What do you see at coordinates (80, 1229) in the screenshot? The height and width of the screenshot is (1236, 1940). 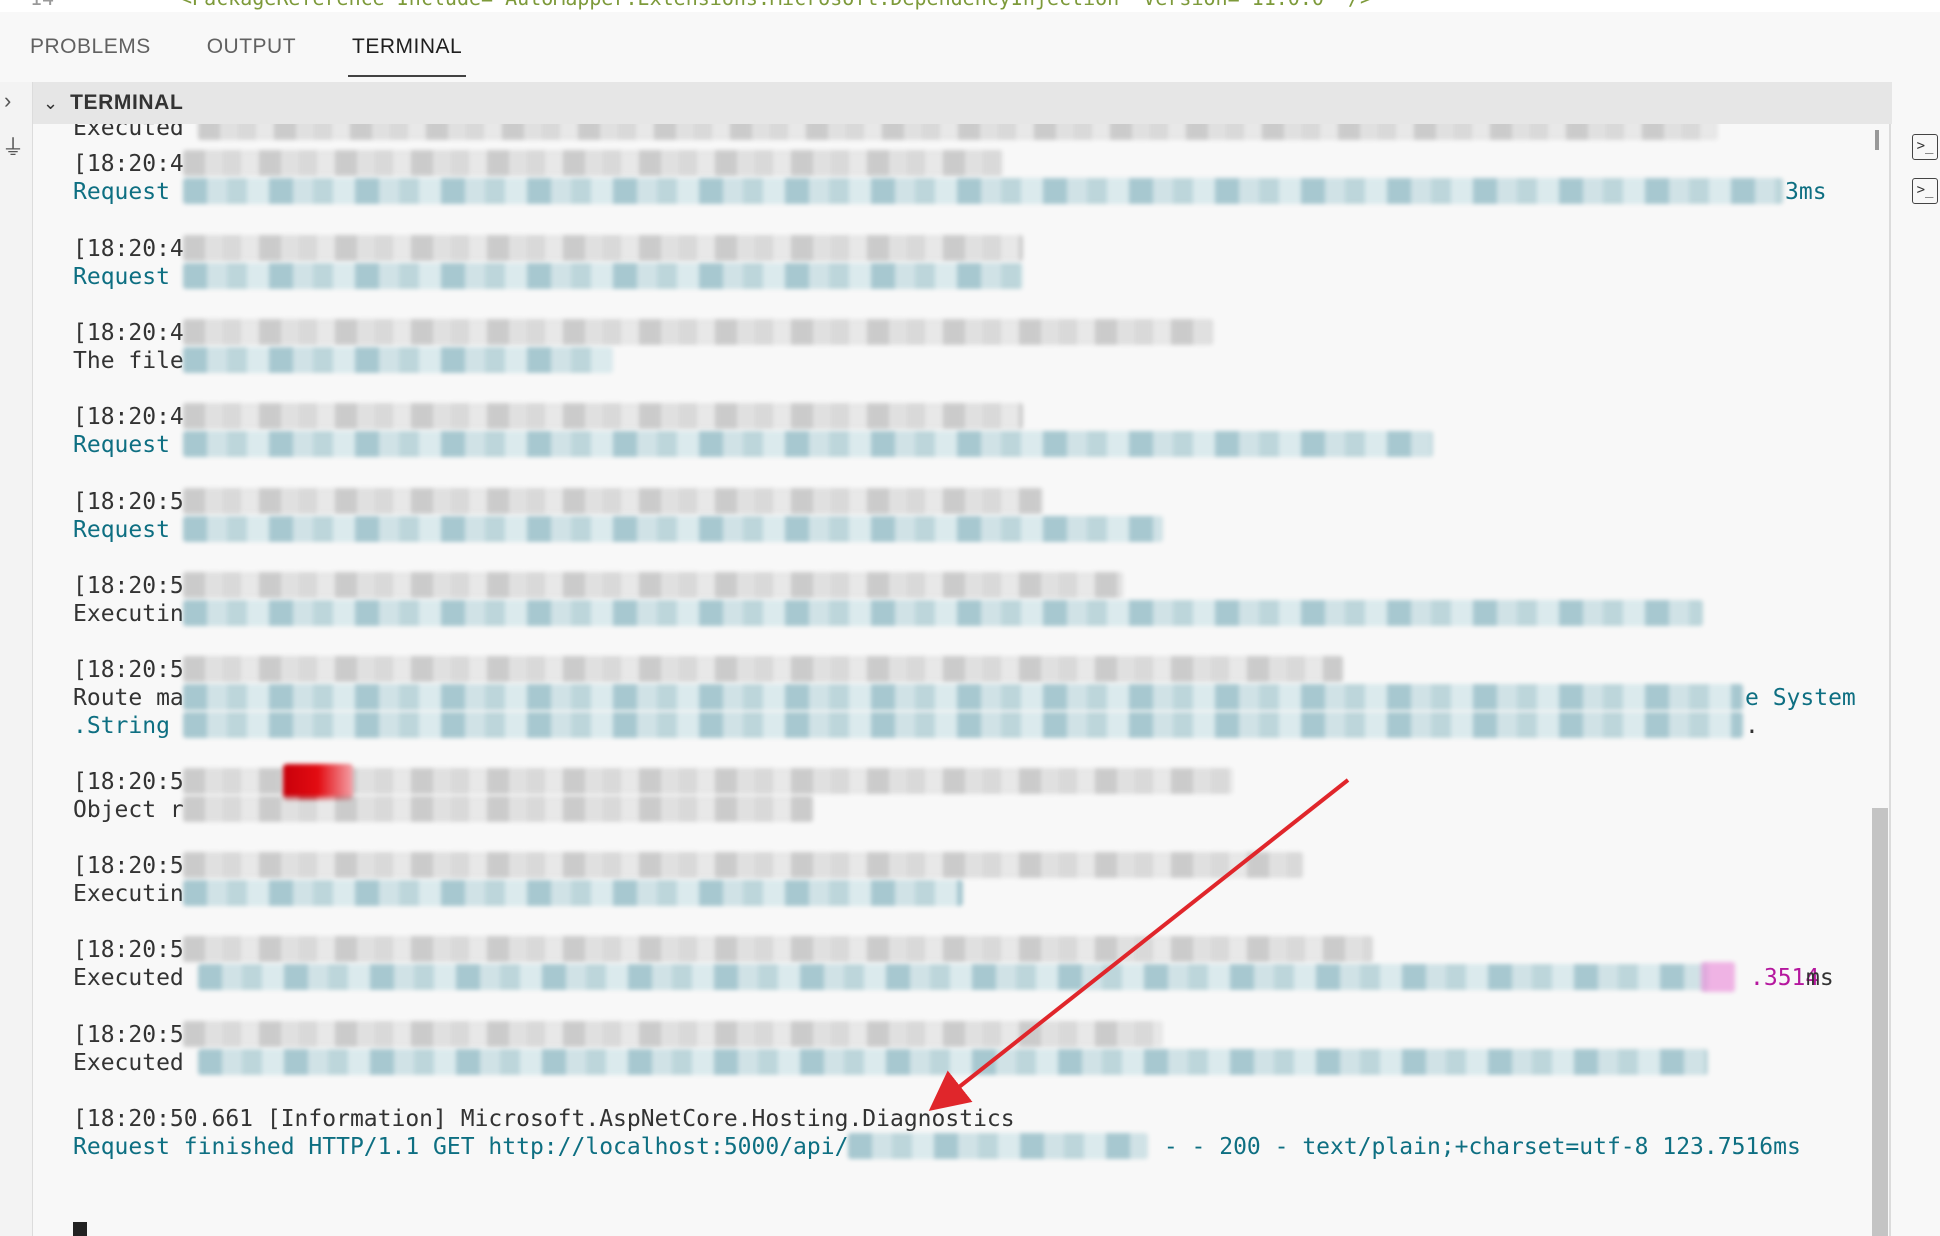 I see `terminal-cursor` at bounding box center [80, 1229].